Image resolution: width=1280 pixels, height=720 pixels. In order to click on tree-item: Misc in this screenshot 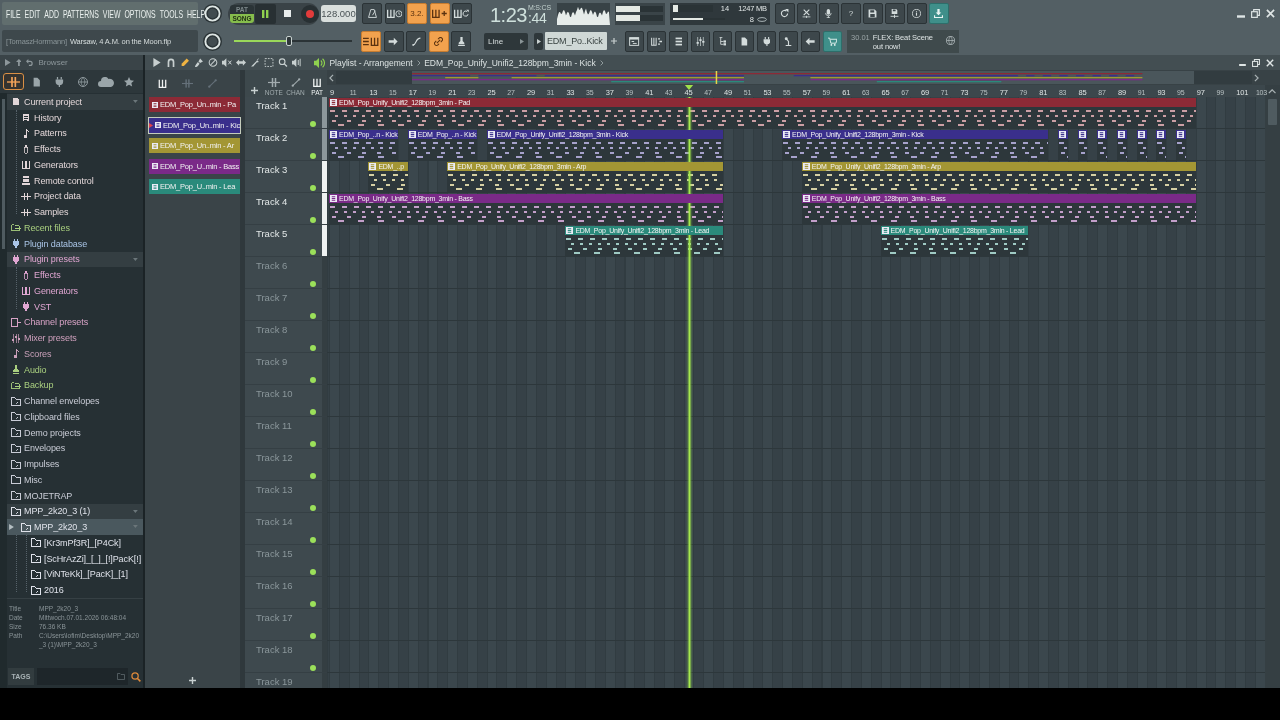, I will do `click(75, 480)`.